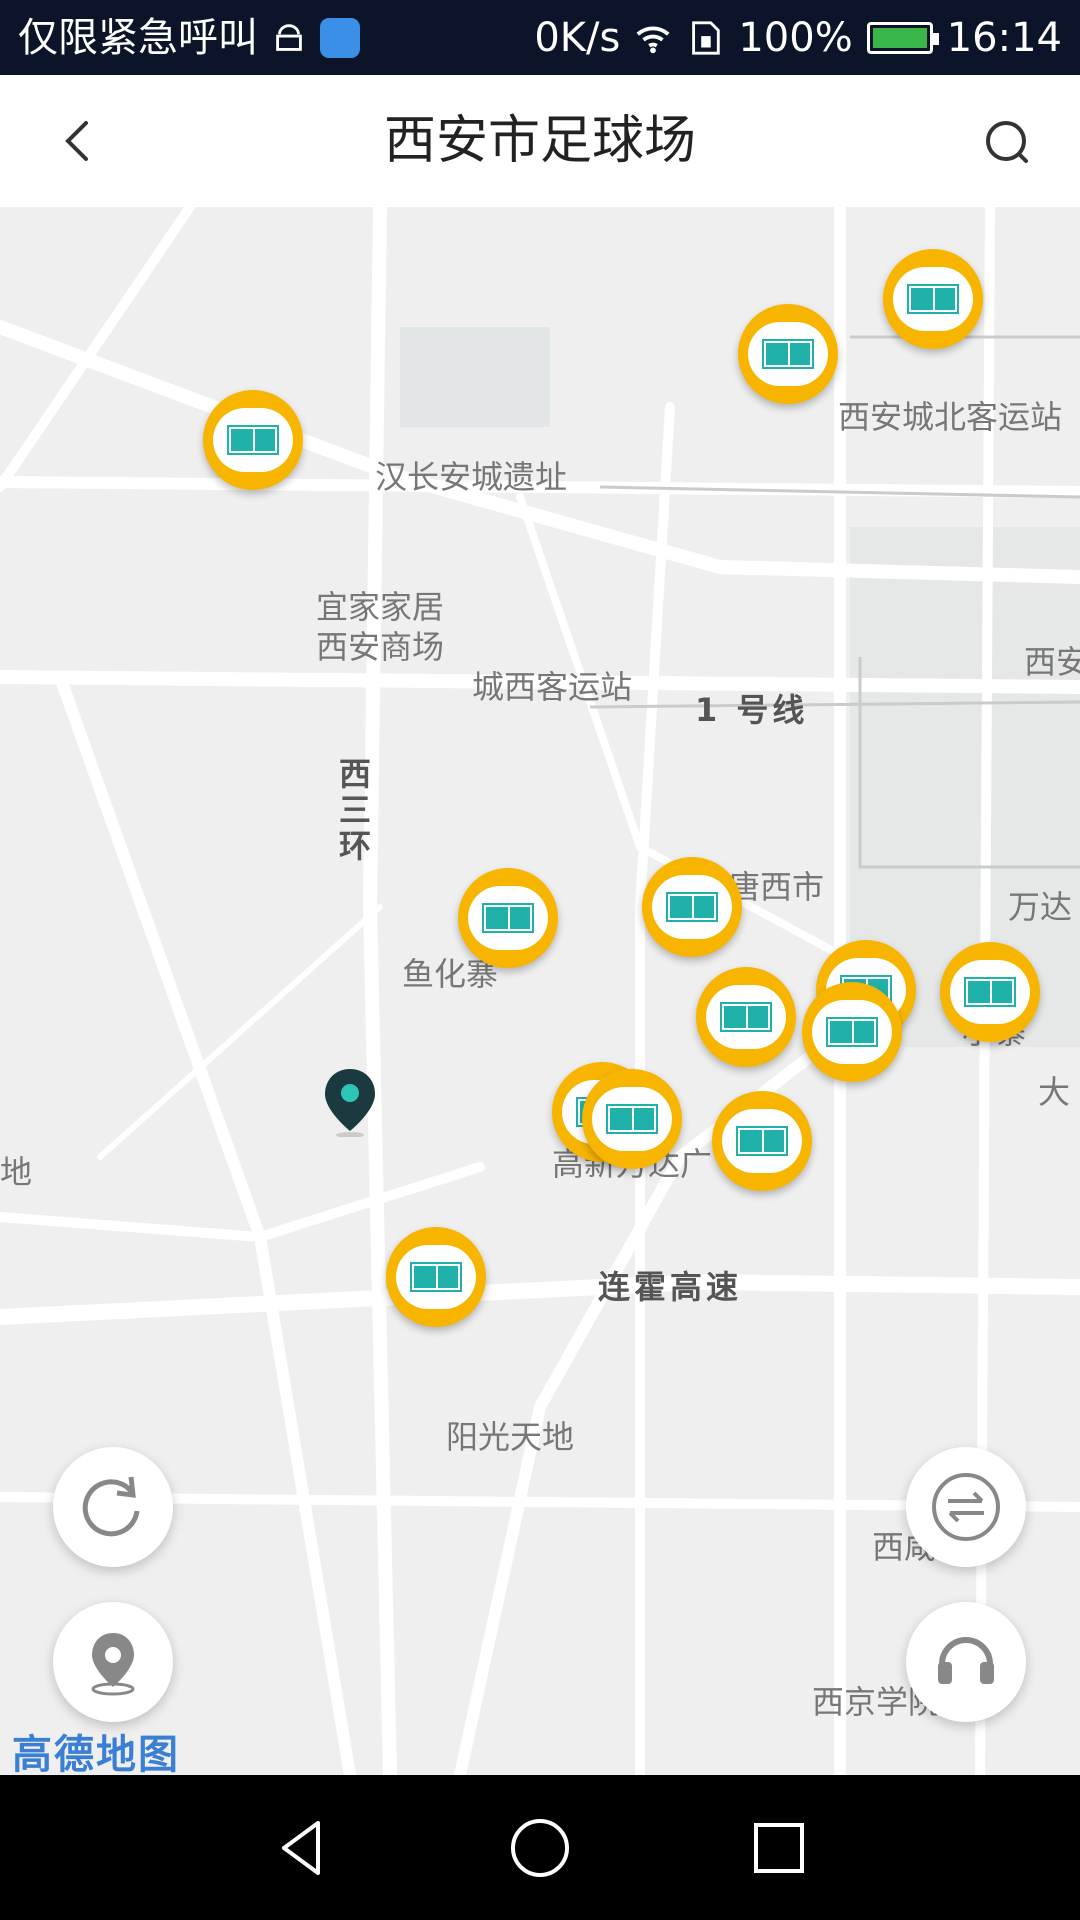  What do you see at coordinates (510, 1437) in the screenshot?
I see `map-label-yangguang: 阳光天地` at bounding box center [510, 1437].